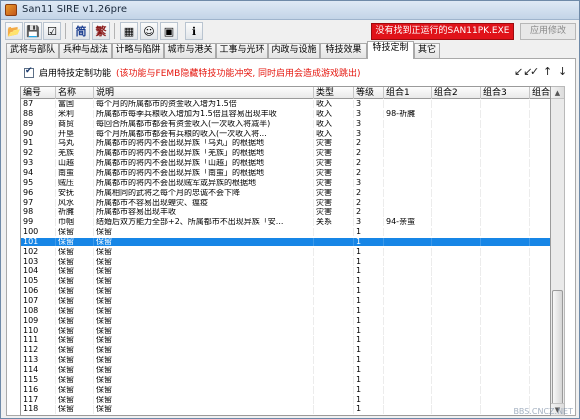 The width and height of the screenshot is (580, 419). What do you see at coordinates (285, 350) in the screenshot?
I see `table-row: 112 保留 保留 1` at bounding box center [285, 350].